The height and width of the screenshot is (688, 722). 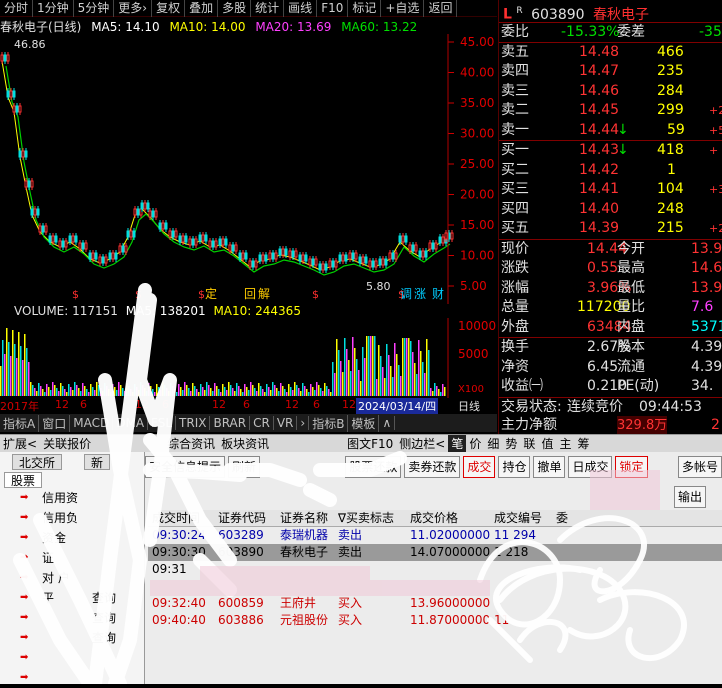 I want to click on trade-nav-item: ➡ 信用资, so click(x=72, y=498).